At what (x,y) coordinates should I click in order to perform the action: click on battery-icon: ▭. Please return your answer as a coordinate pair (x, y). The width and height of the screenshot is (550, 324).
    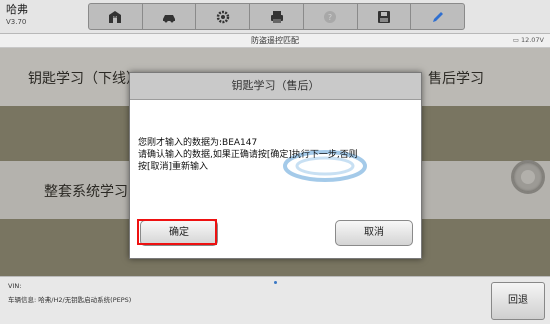
    Looking at the image, I should click on (515, 40).